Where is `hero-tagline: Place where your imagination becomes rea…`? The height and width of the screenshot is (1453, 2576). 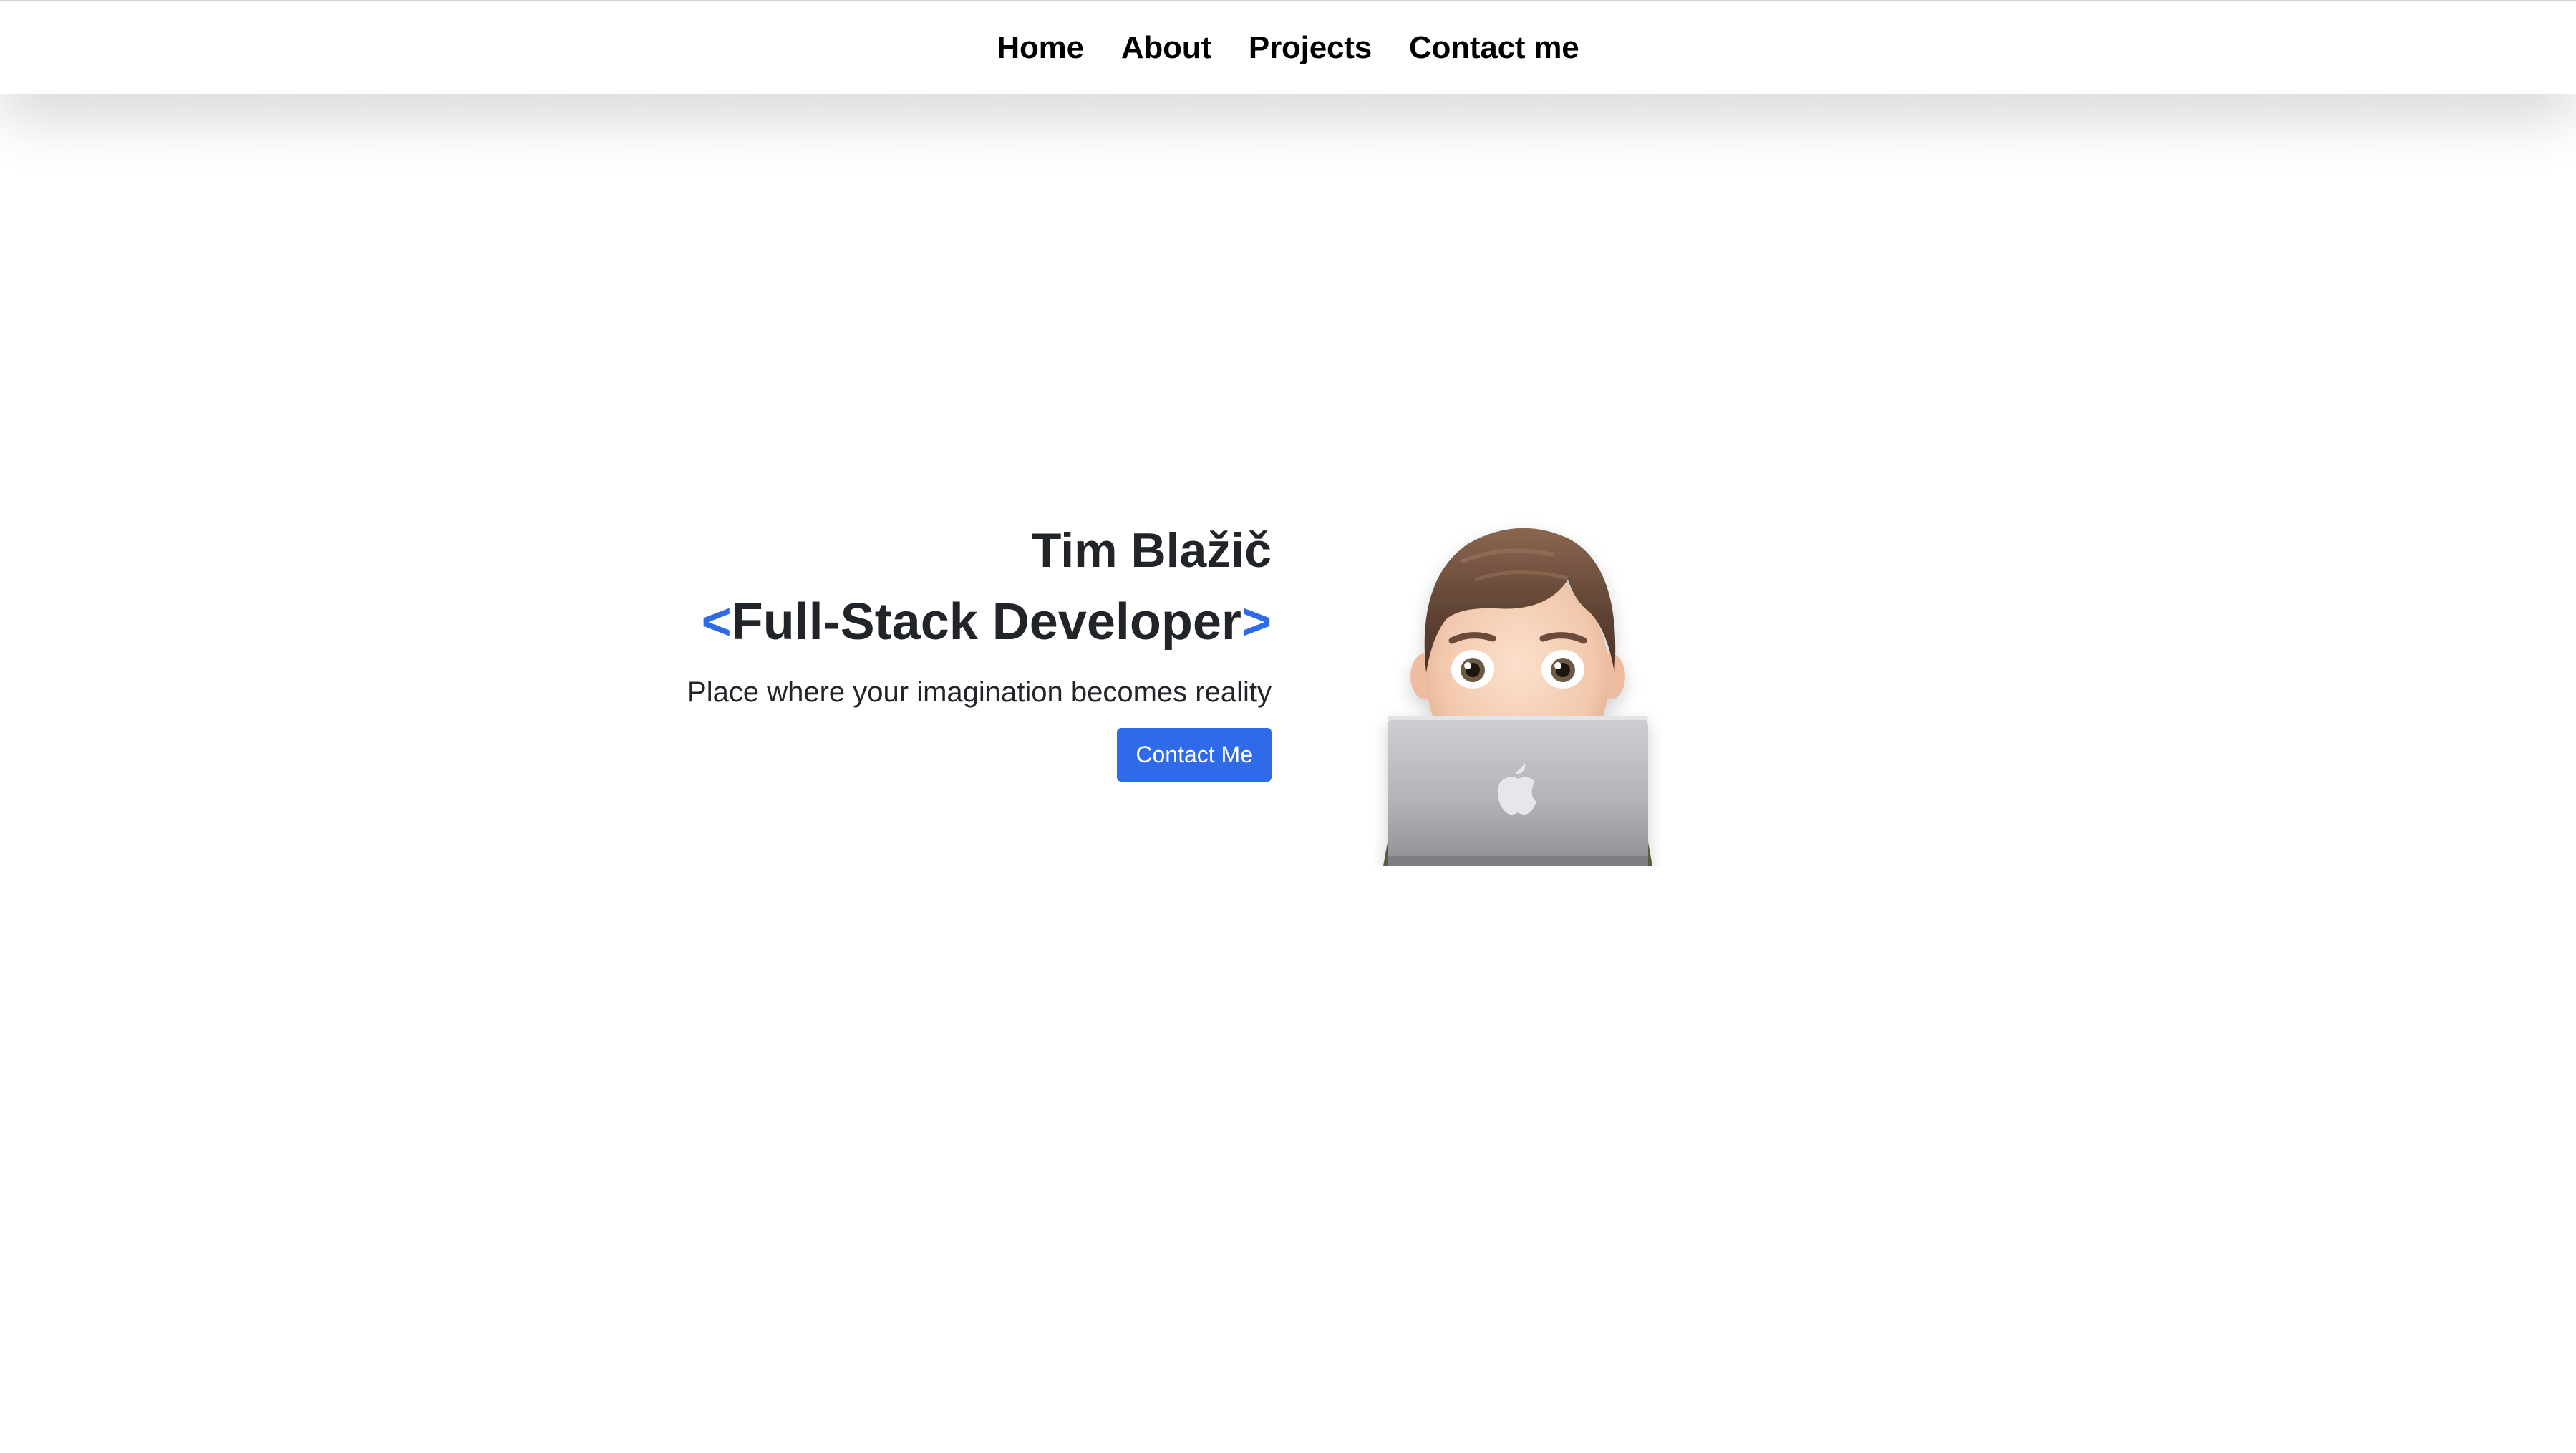 hero-tagline: Place where your imagination becomes rea… is located at coordinates (980, 692).